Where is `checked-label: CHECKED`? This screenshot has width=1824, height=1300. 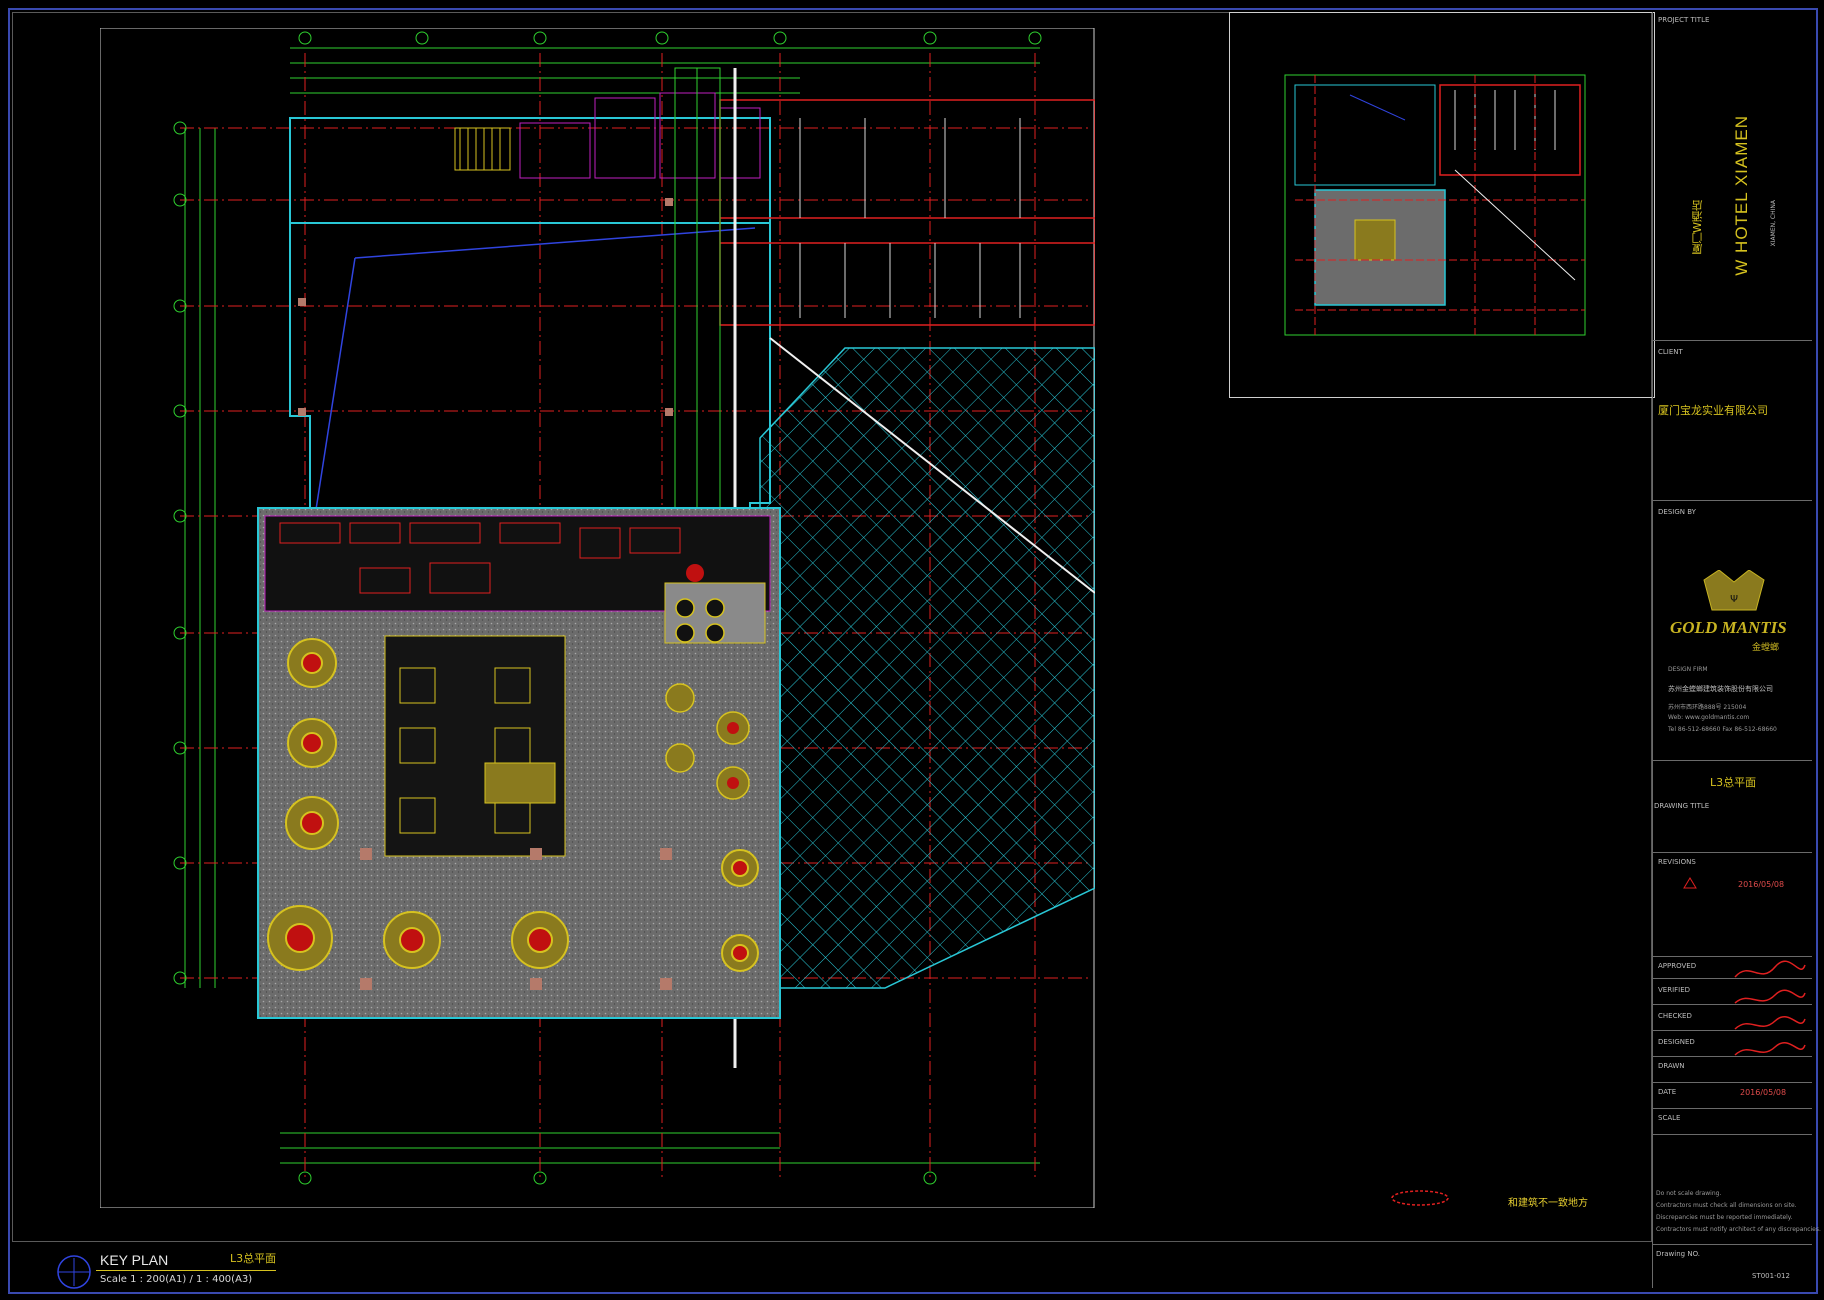
checked-label: CHECKED is located at coordinates (1675, 1016).